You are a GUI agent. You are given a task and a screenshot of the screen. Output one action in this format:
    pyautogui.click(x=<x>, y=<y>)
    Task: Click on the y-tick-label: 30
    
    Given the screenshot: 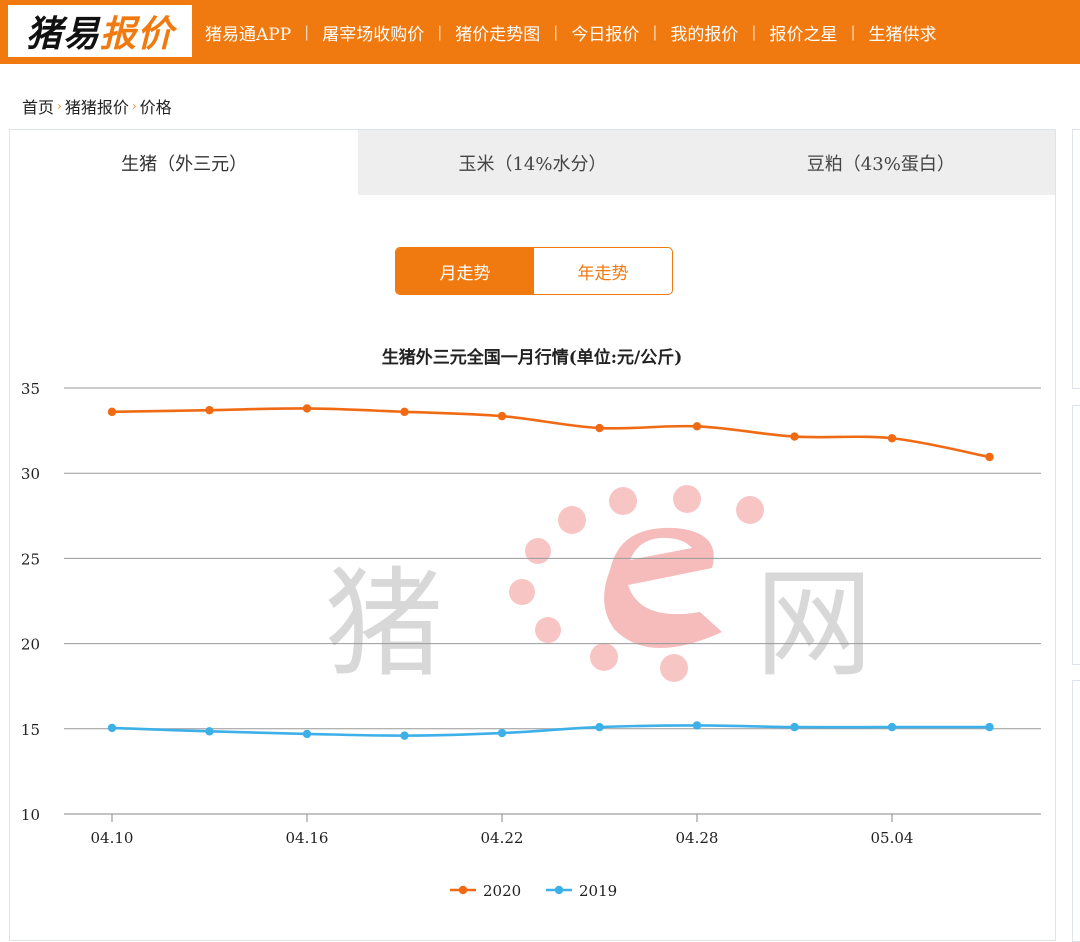 What is the action you would take?
    pyautogui.click(x=30, y=474)
    